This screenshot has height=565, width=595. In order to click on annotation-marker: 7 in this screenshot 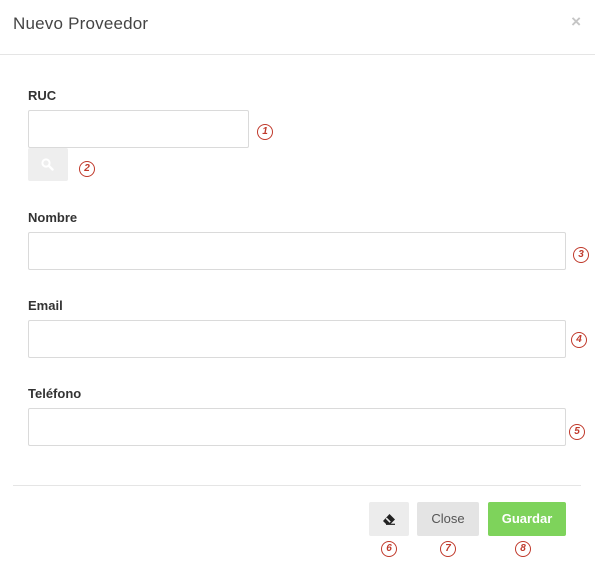, I will do `click(448, 549)`.